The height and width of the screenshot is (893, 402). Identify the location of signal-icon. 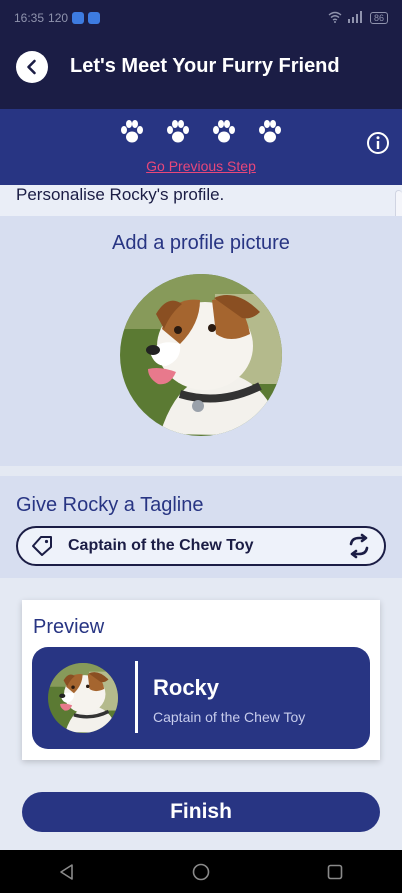
(355, 18).